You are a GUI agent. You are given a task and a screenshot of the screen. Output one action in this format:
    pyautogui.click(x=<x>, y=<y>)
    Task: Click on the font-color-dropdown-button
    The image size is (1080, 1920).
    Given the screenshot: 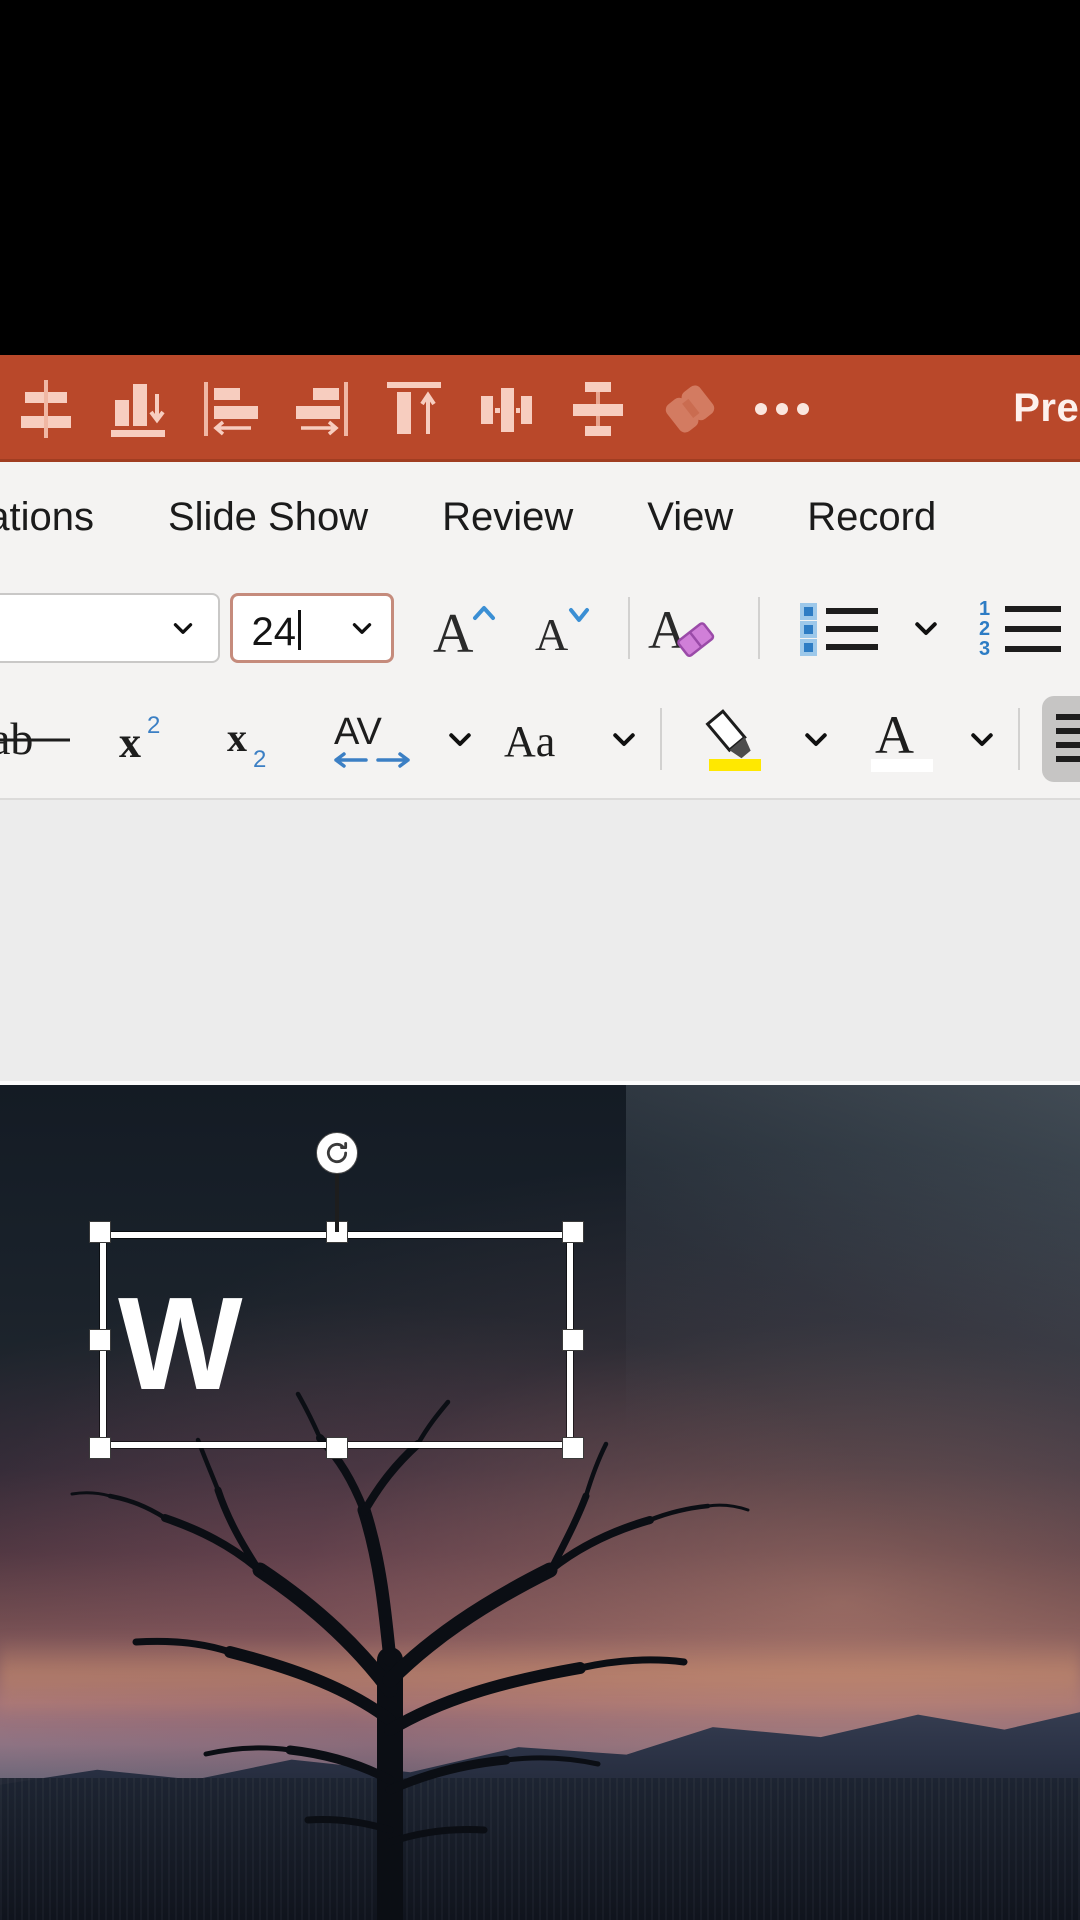 What is the action you would take?
    pyautogui.click(x=982, y=739)
    